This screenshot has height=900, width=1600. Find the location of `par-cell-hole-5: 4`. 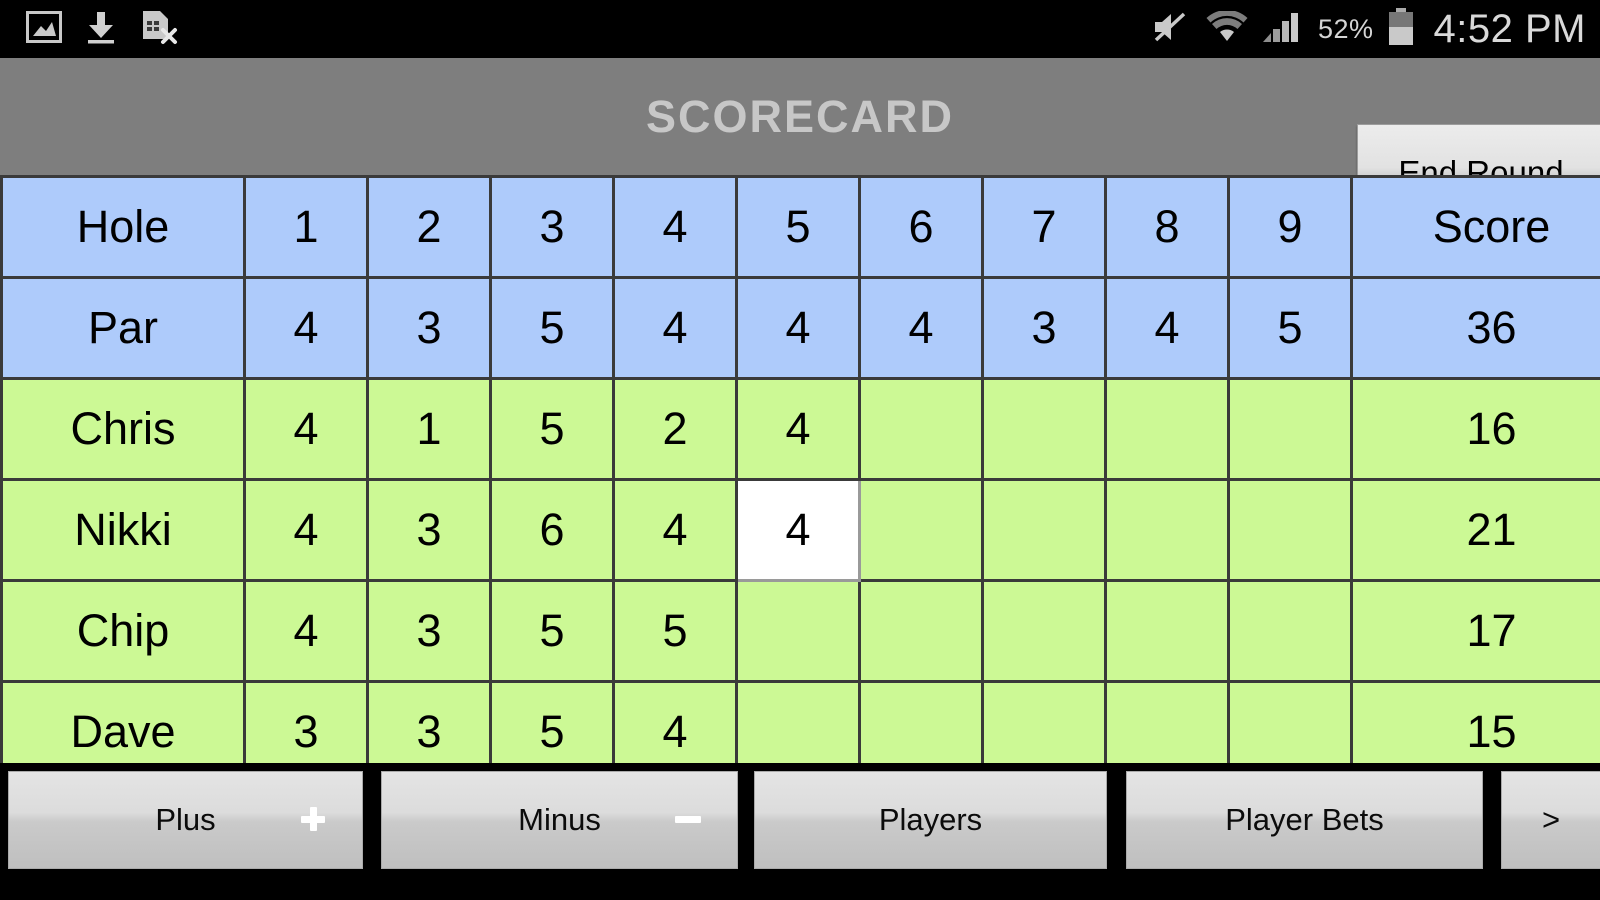

par-cell-hole-5: 4 is located at coordinates (798, 328).